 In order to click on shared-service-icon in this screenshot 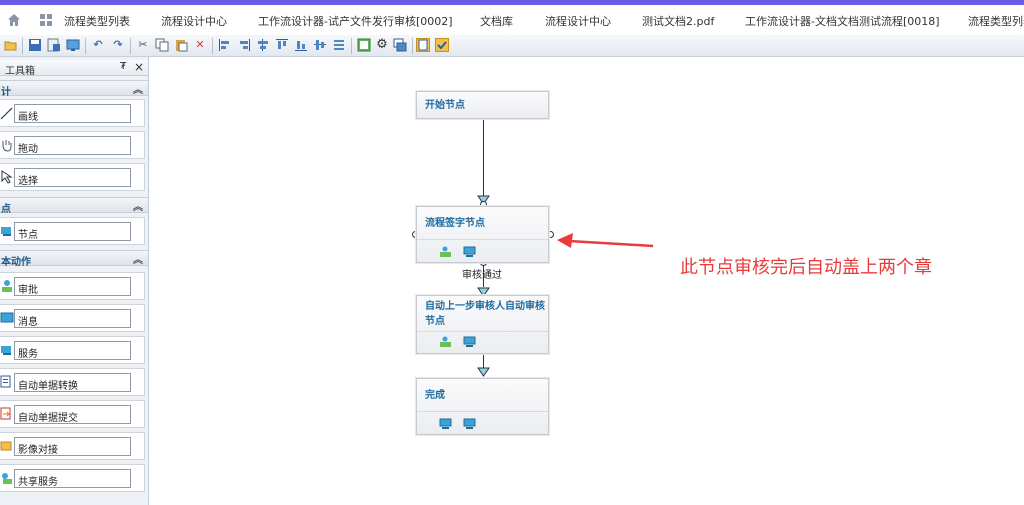, I will do `click(7, 478)`.